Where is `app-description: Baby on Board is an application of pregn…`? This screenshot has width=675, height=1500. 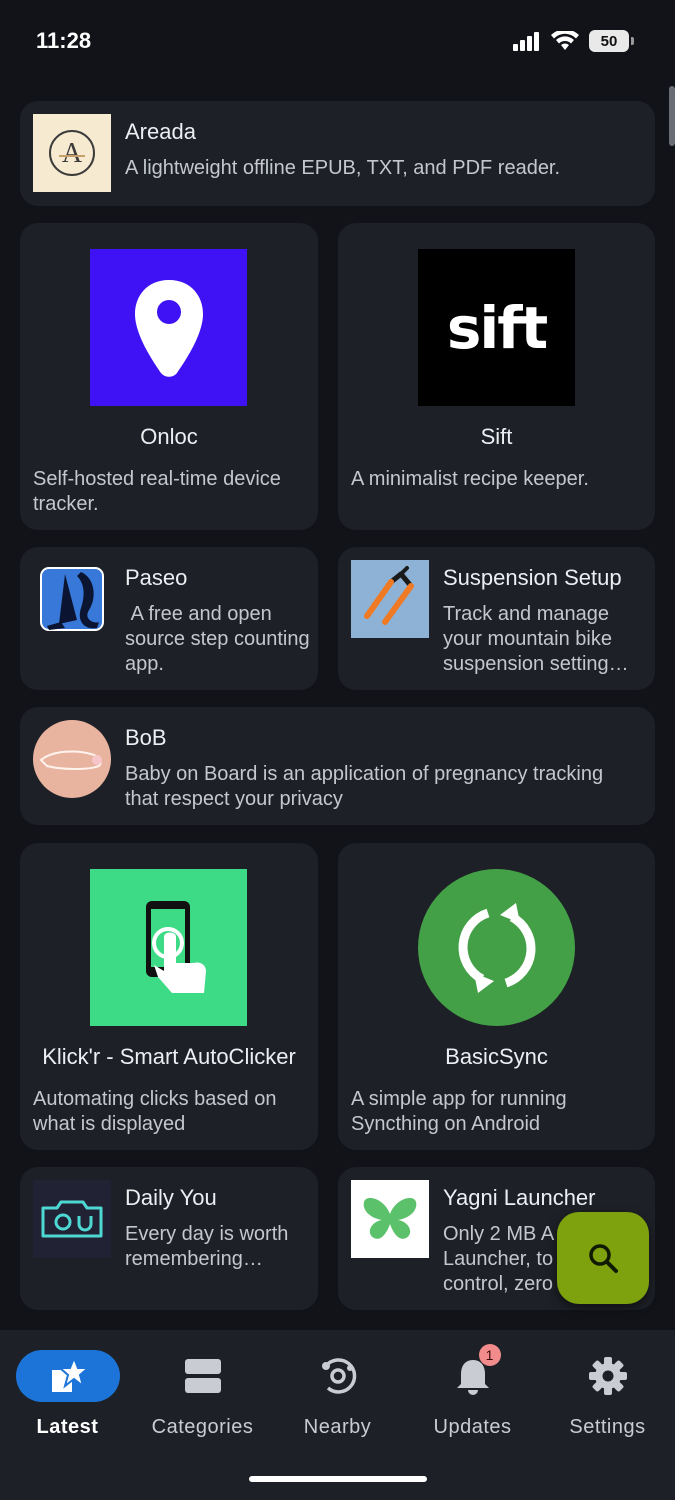
app-description: Baby on Board is an application of pregn… is located at coordinates (364, 786).